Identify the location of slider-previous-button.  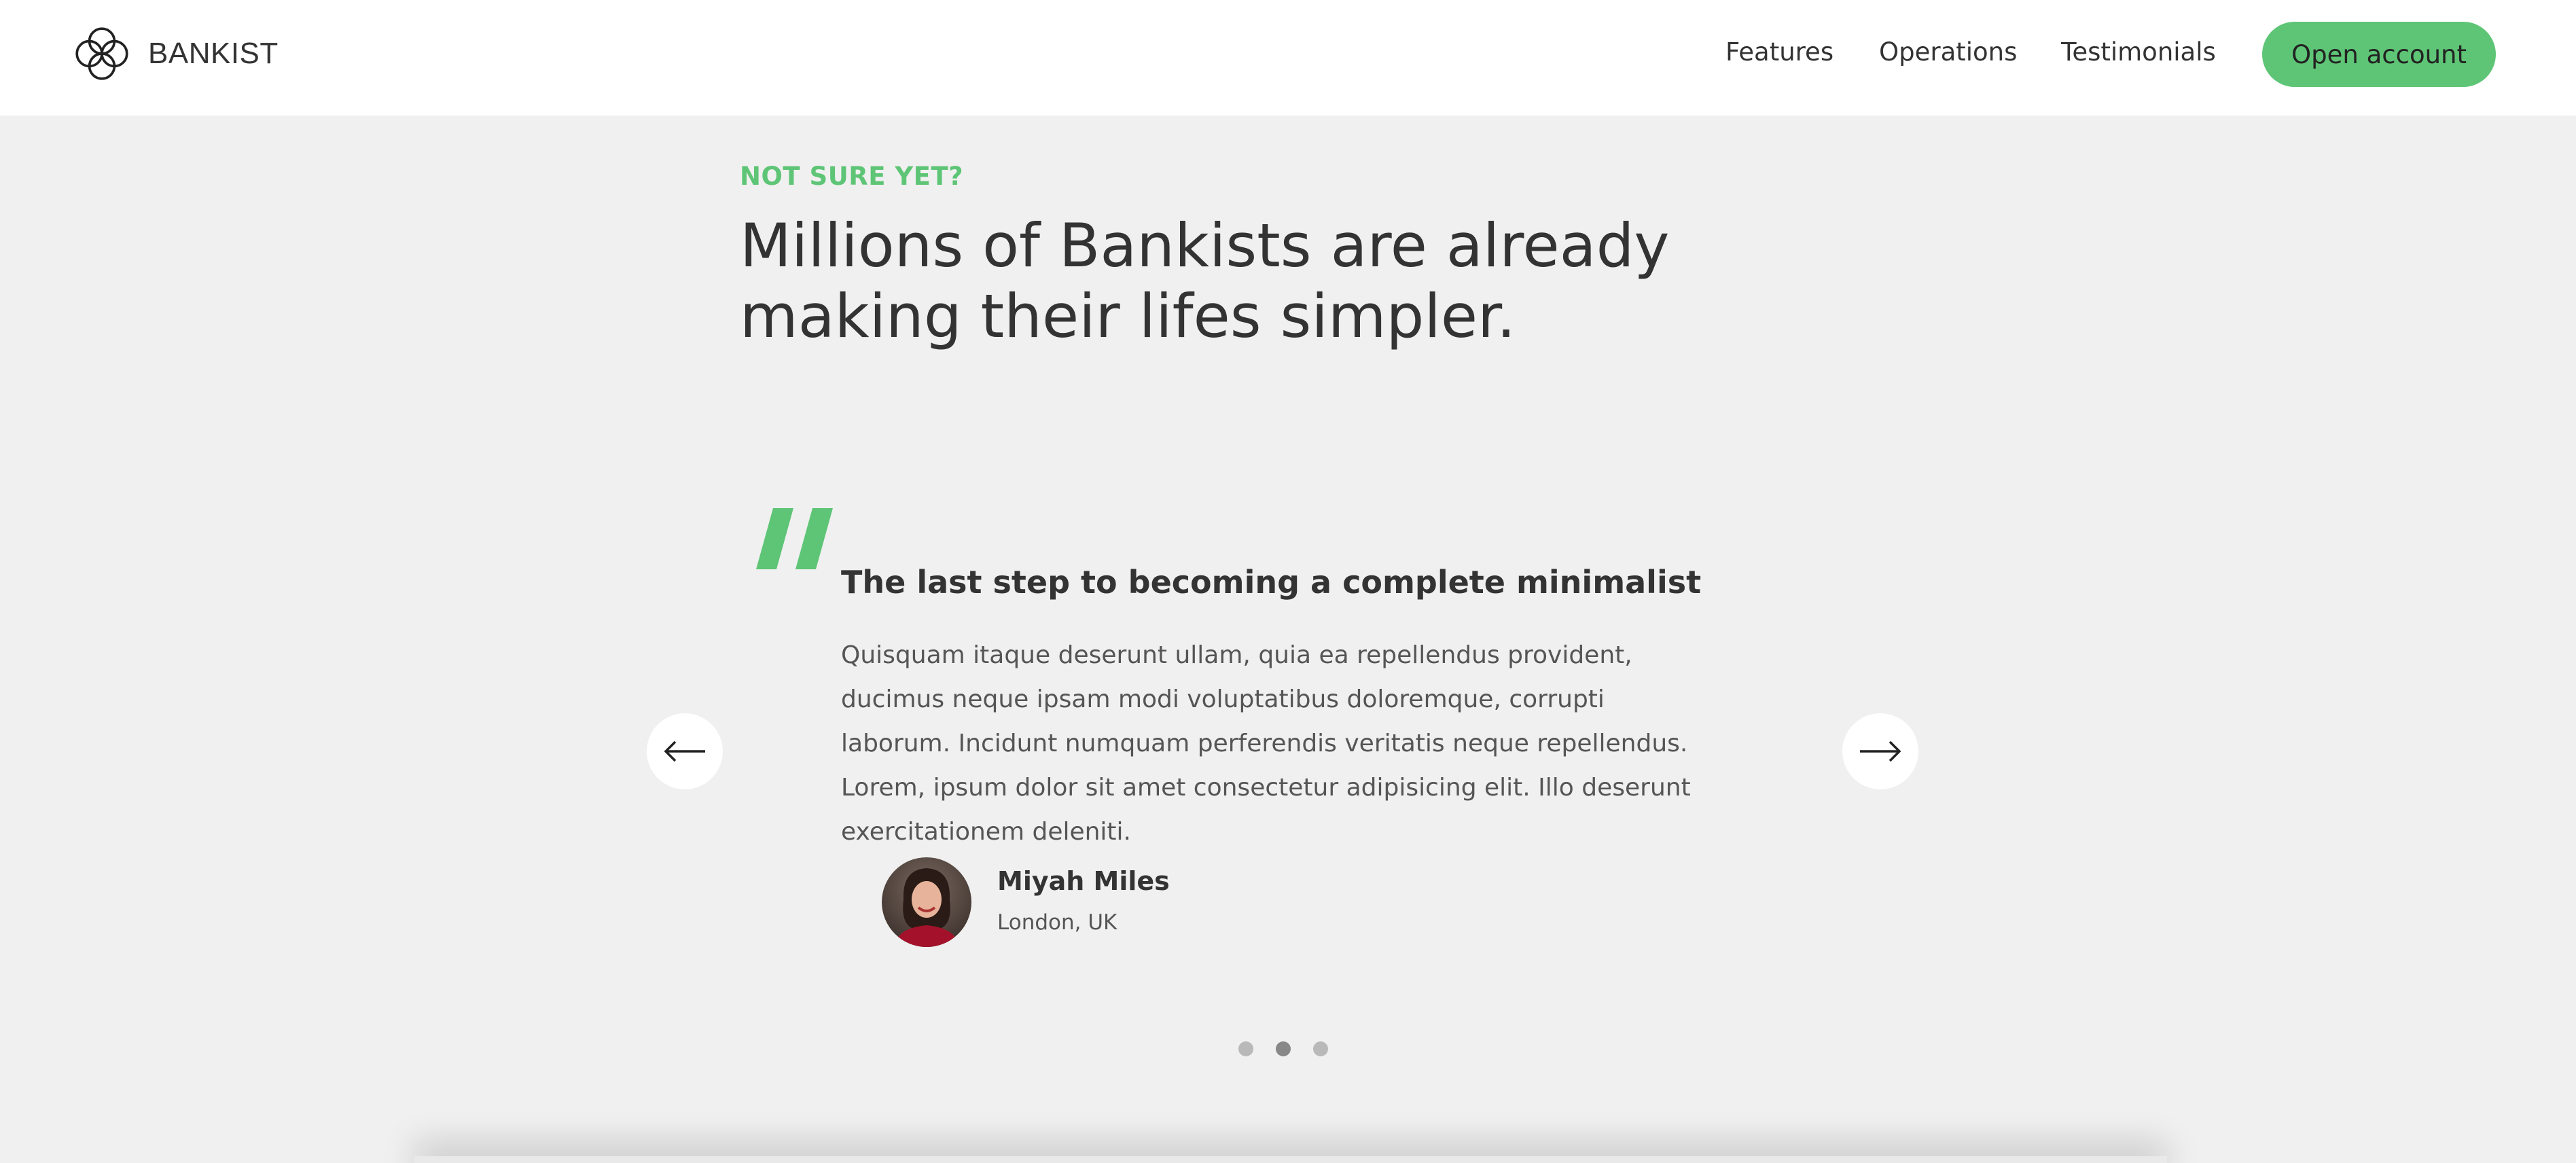
(685, 751).